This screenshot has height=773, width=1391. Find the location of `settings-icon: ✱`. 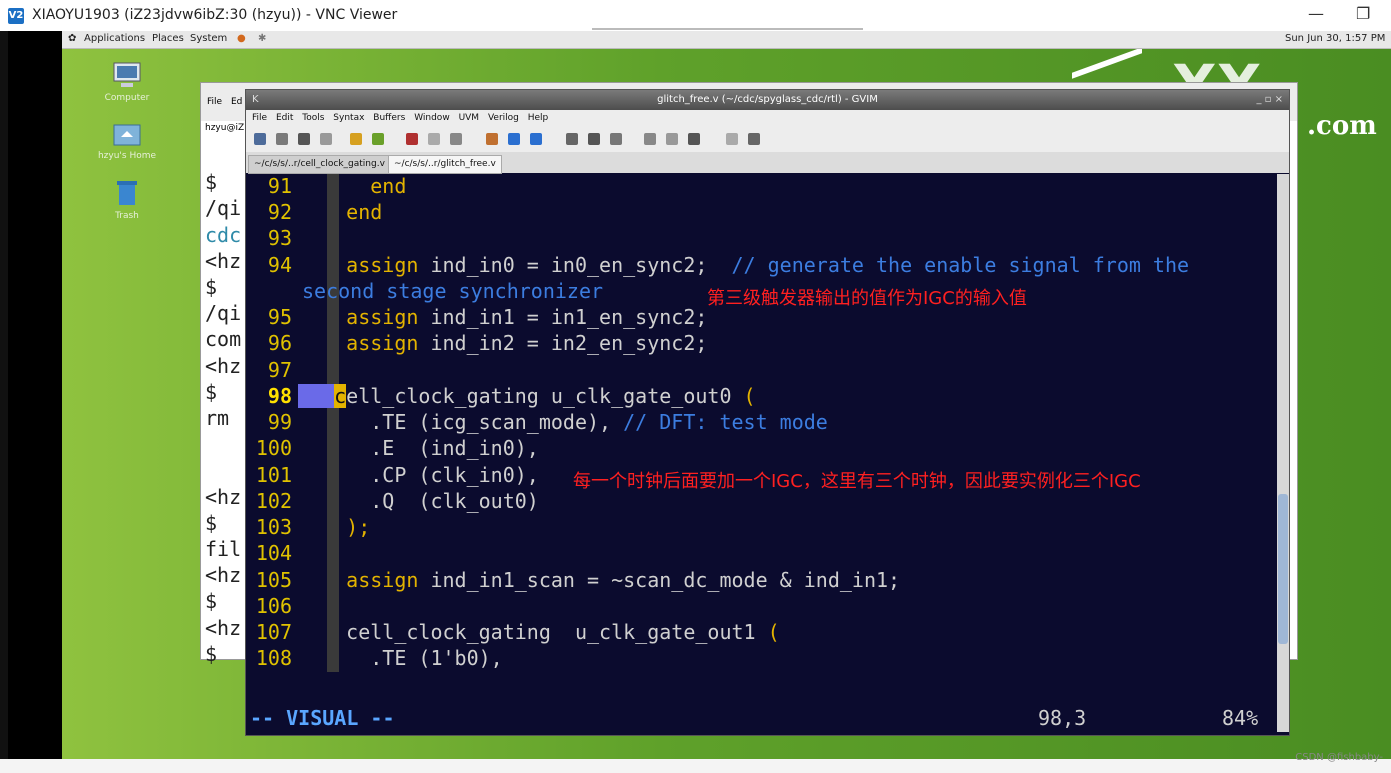

settings-icon: ✱ is located at coordinates (262, 38).